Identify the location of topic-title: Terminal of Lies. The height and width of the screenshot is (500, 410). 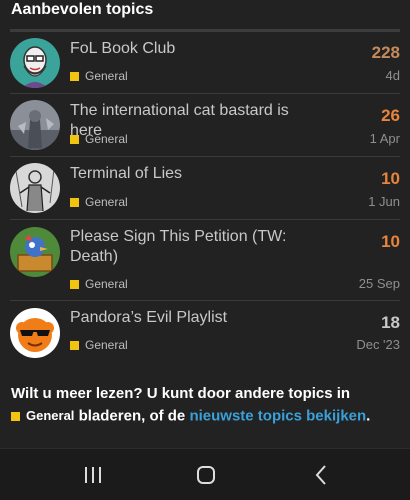
(195, 174).